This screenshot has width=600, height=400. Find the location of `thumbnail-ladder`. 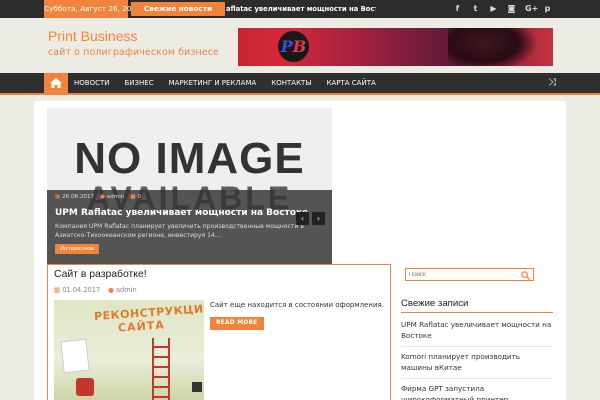

thumbnail-ladder is located at coordinates (161, 369).